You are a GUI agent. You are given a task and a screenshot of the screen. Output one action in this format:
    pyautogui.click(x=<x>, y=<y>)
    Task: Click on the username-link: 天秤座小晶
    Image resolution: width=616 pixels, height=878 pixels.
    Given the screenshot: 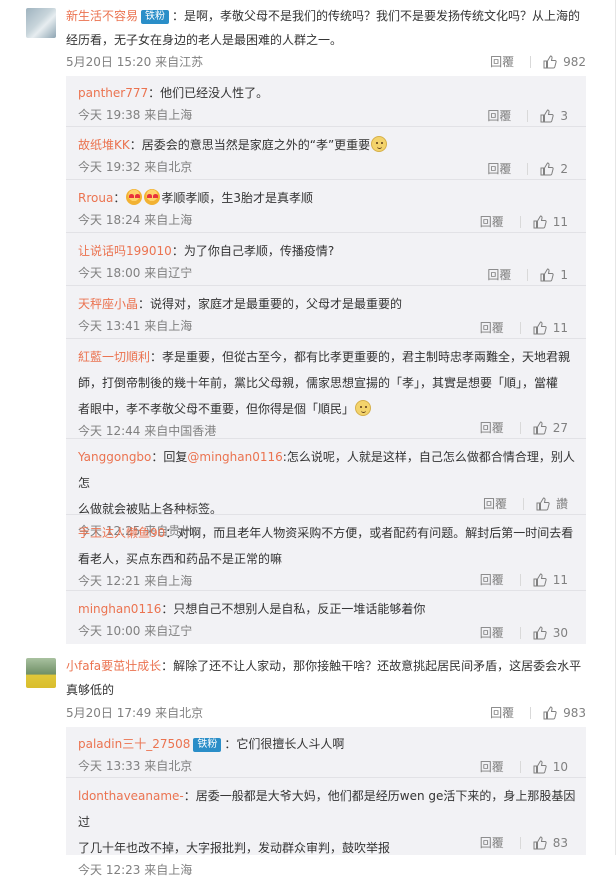 What is the action you would take?
    pyautogui.click(x=108, y=304)
    